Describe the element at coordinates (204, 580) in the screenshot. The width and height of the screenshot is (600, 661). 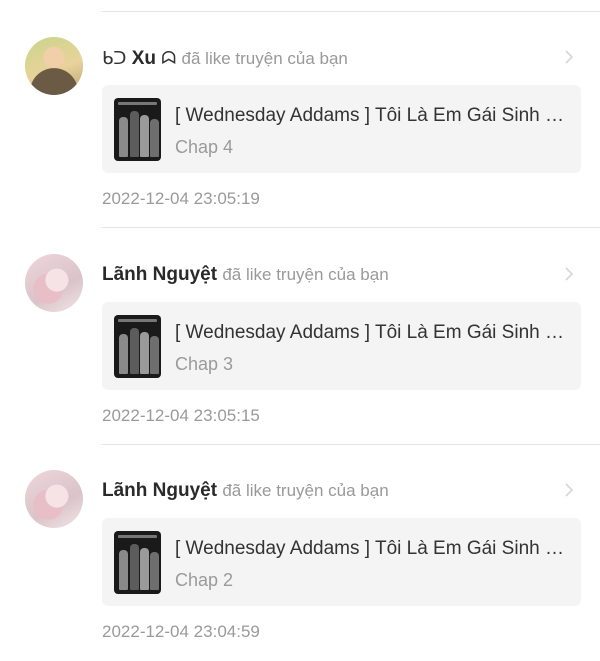
I see `chapter-label: Chap 2` at that location.